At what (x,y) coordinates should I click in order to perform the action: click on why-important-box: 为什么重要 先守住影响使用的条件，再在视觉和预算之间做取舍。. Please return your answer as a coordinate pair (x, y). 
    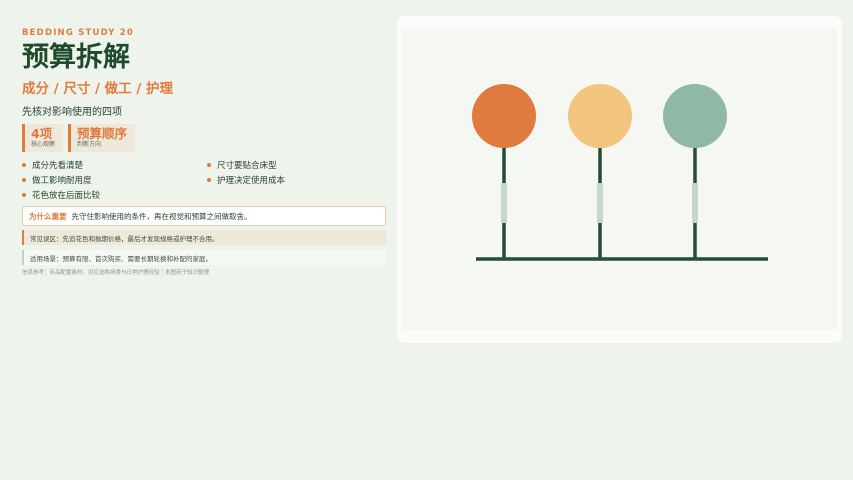
    Looking at the image, I should click on (204, 216).